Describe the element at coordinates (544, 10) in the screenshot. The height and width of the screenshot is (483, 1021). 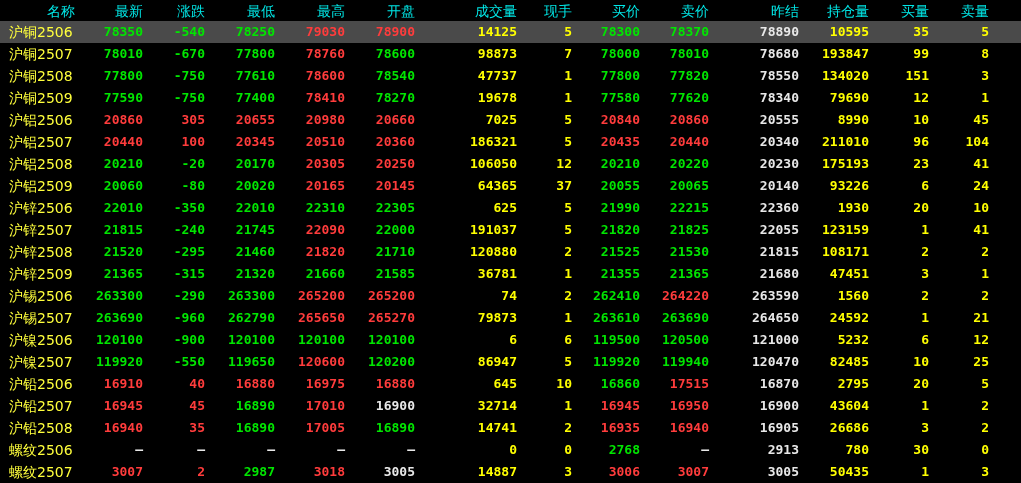
I see `column-header: 现手` at that location.